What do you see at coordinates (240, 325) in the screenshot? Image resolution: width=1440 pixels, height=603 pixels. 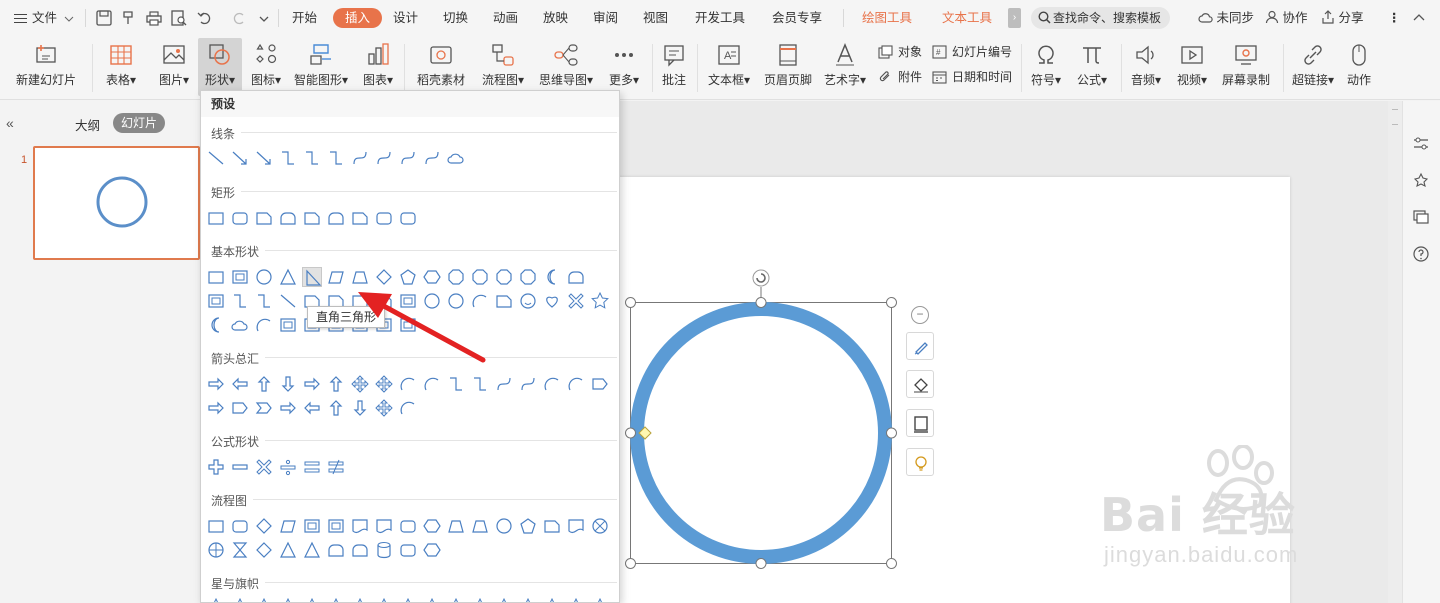 I see `cloud-shape-option` at bounding box center [240, 325].